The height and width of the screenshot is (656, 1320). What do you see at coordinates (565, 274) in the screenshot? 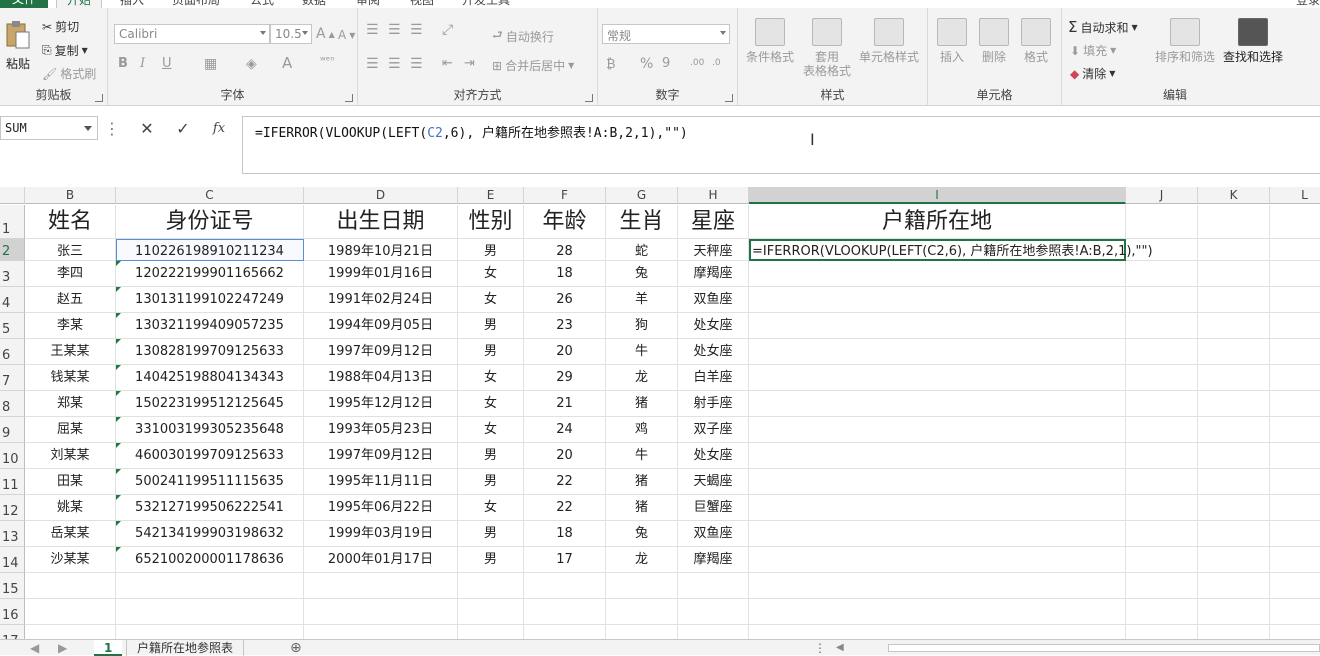
I see `data-cell: 18` at bounding box center [565, 274].